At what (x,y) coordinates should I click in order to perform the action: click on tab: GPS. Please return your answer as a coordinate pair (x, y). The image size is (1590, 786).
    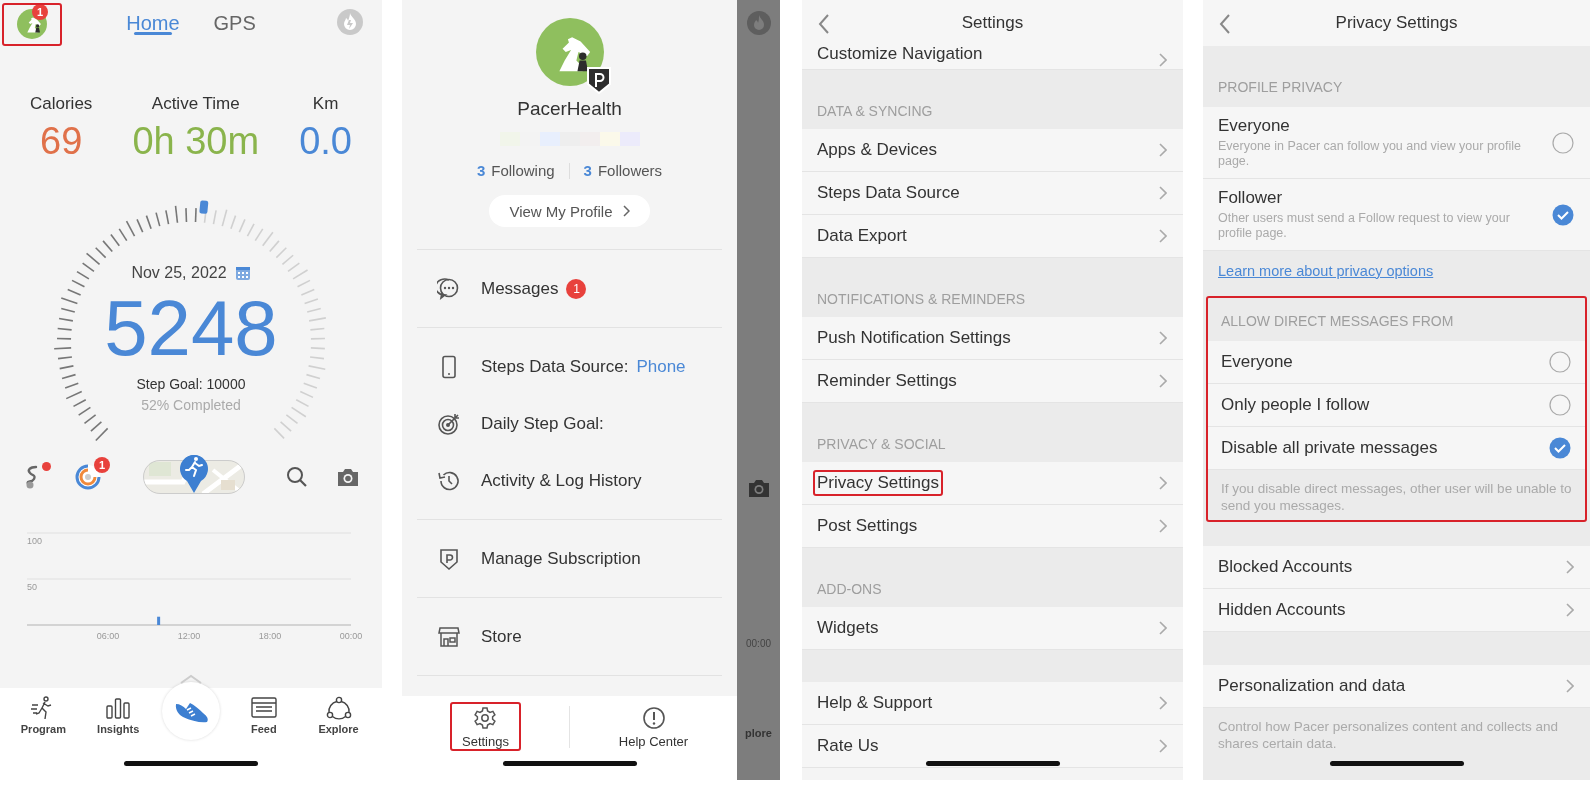
    Looking at the image, I should click on (234, 17).